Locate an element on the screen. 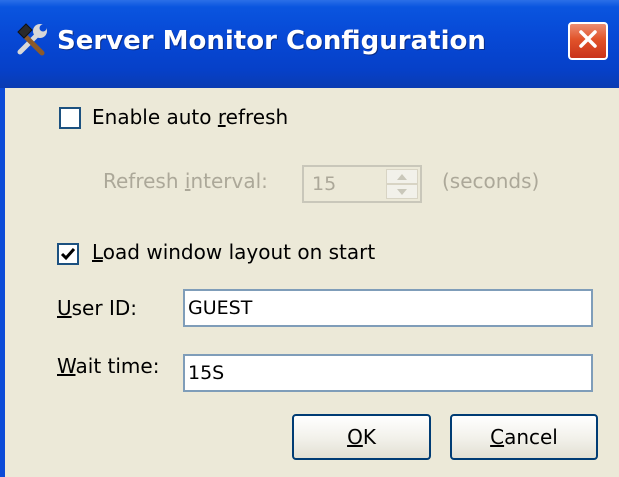 The height and width of the screenshot is (477, 619). arrow-up-icon is located at coordinates (402, 176).